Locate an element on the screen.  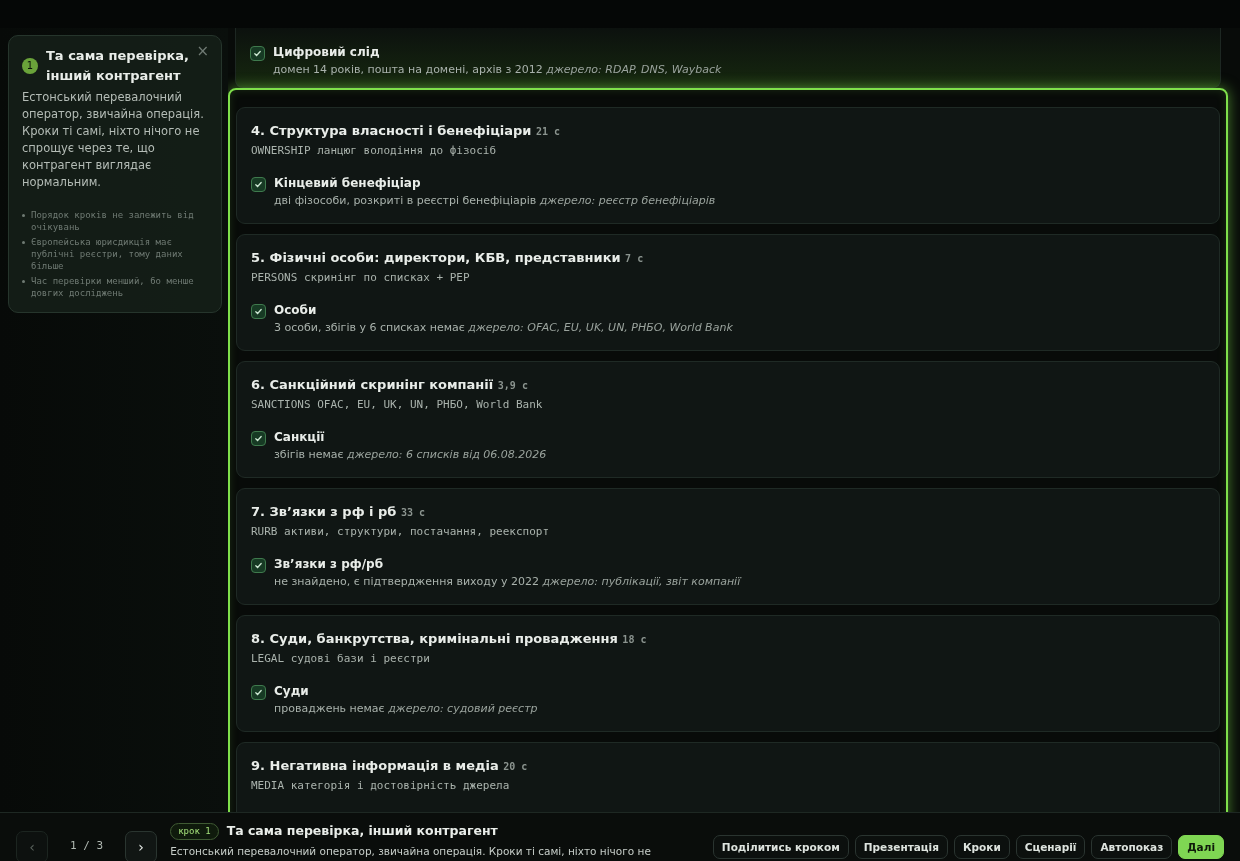
step-duration: 3,9 с is located at coordinates (512, 385).